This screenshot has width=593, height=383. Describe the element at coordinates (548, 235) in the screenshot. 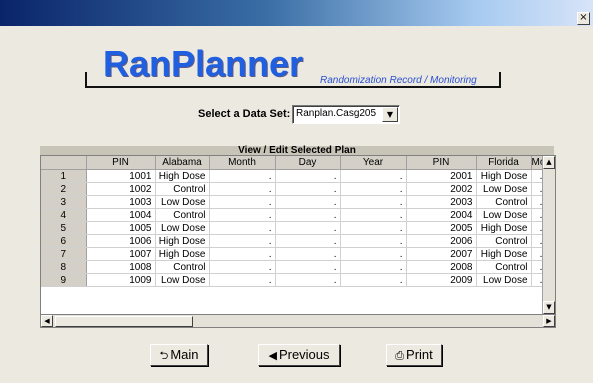

I see `vertical-scrollbar: ▲ ▼` at that location.